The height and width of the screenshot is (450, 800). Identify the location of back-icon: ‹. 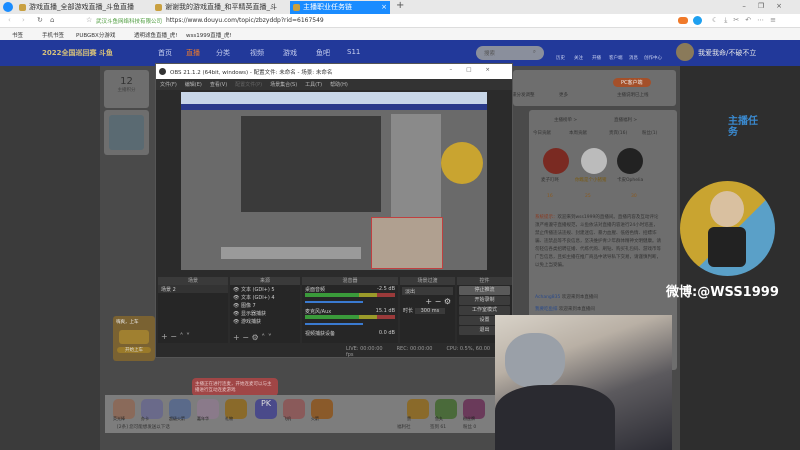
(9, 20).